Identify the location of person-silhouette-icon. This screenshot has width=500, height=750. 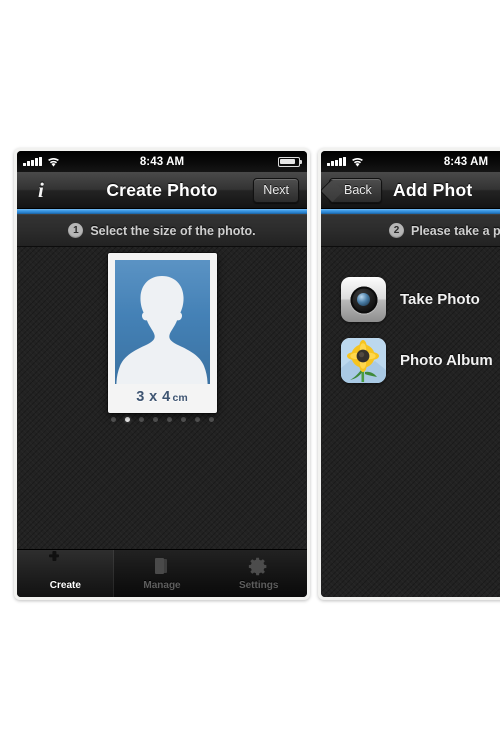
(162, 328).